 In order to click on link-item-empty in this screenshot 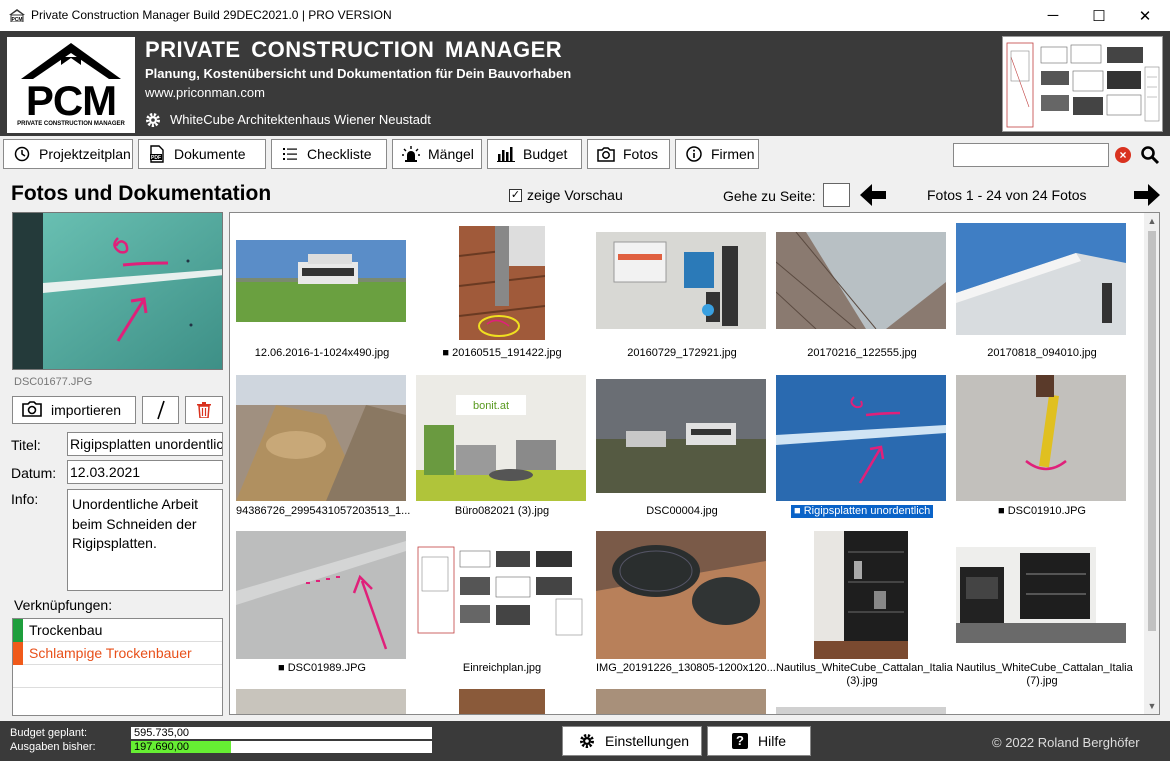, I will do `click(117, 676)`.